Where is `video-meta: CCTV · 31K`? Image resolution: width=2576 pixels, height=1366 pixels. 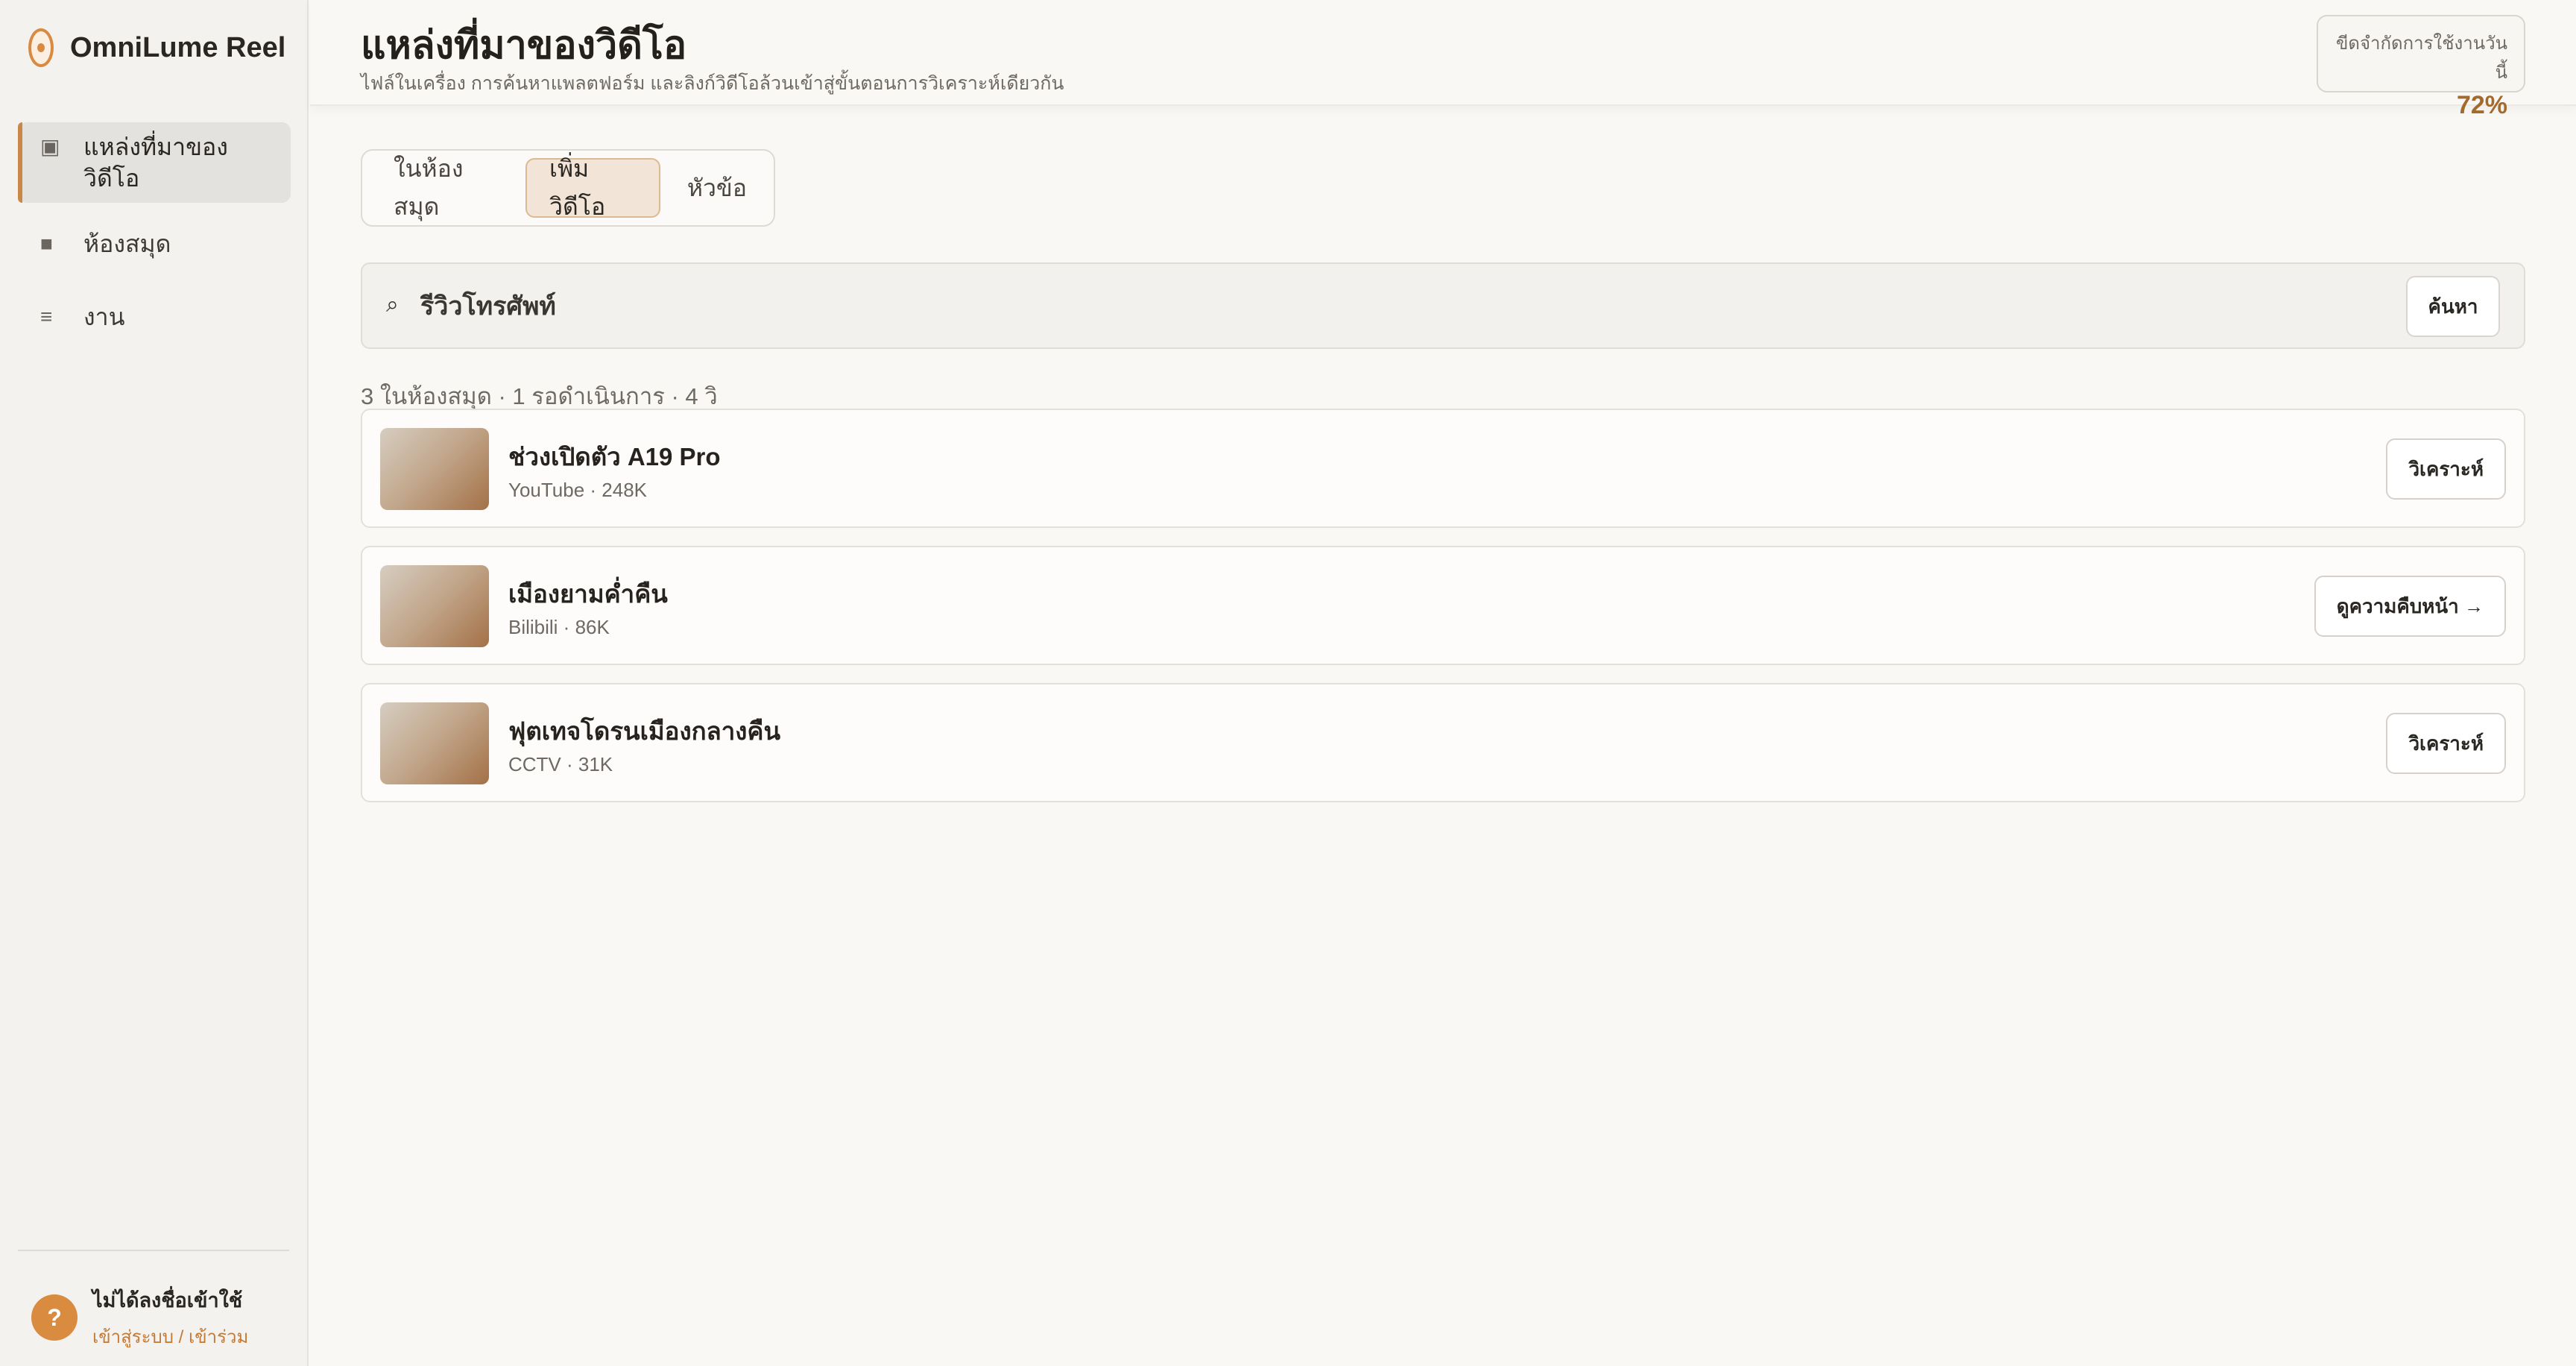
video-meta: CCTV · 31K is located at coordinates (560, 764).